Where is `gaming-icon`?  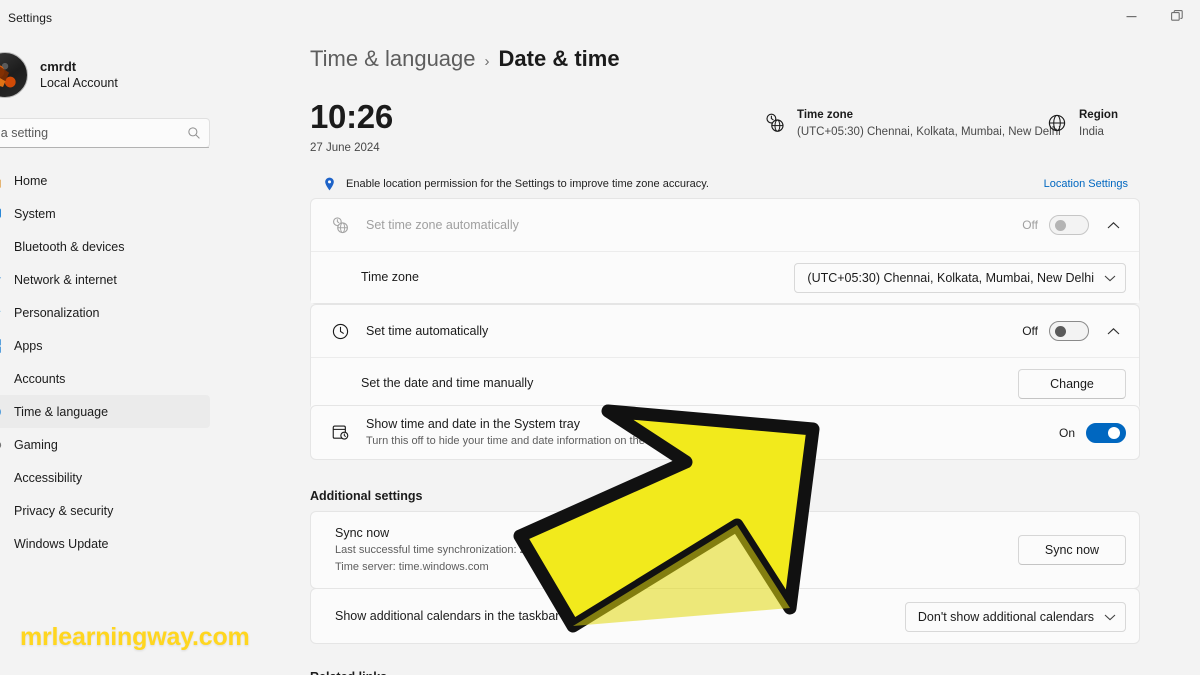 gaming-icon is located at coordinates (1, 444).